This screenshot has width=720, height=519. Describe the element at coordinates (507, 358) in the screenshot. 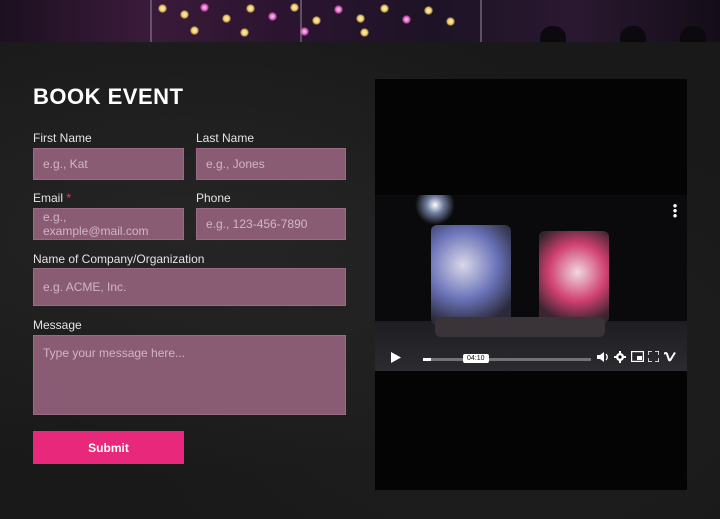

I see `progress-bar: 04:10` at that location.